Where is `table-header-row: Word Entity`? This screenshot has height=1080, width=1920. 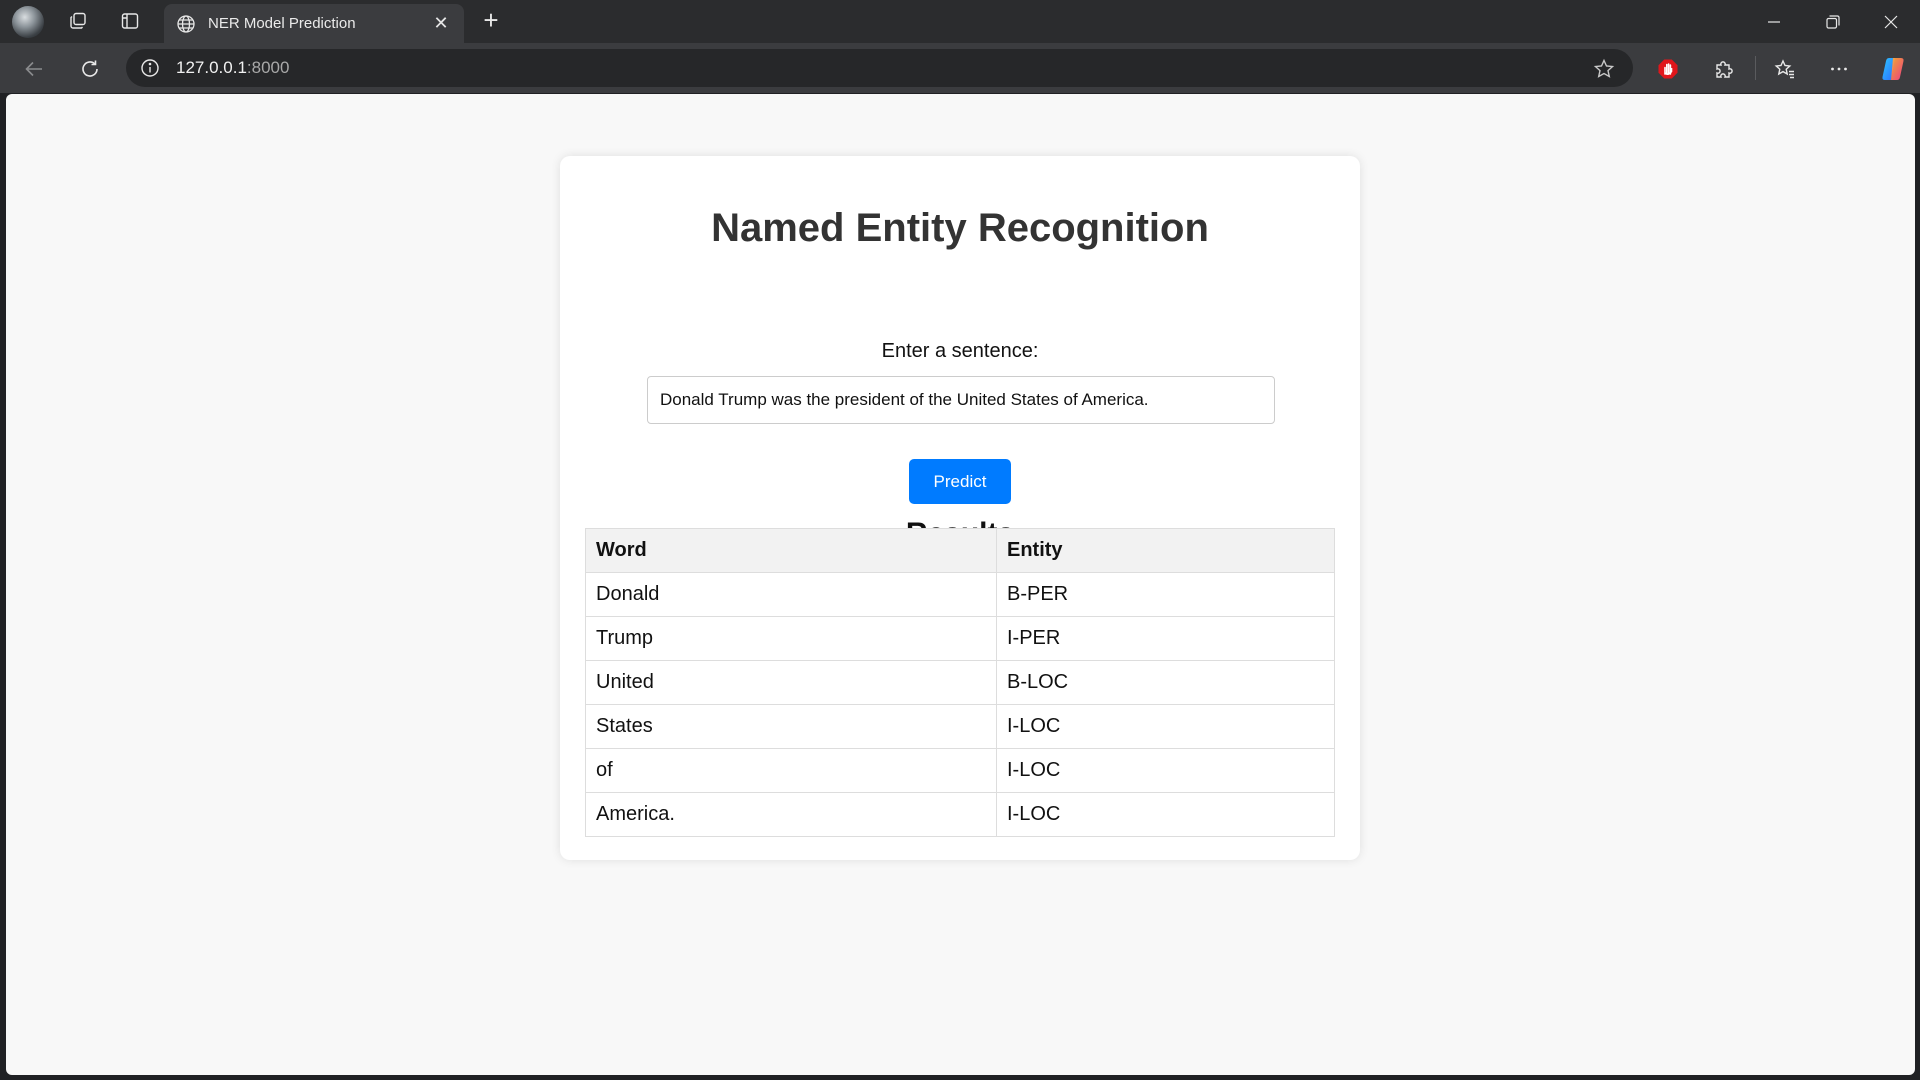
table-header-row: Word Entity is located at coordinates (960, 550).